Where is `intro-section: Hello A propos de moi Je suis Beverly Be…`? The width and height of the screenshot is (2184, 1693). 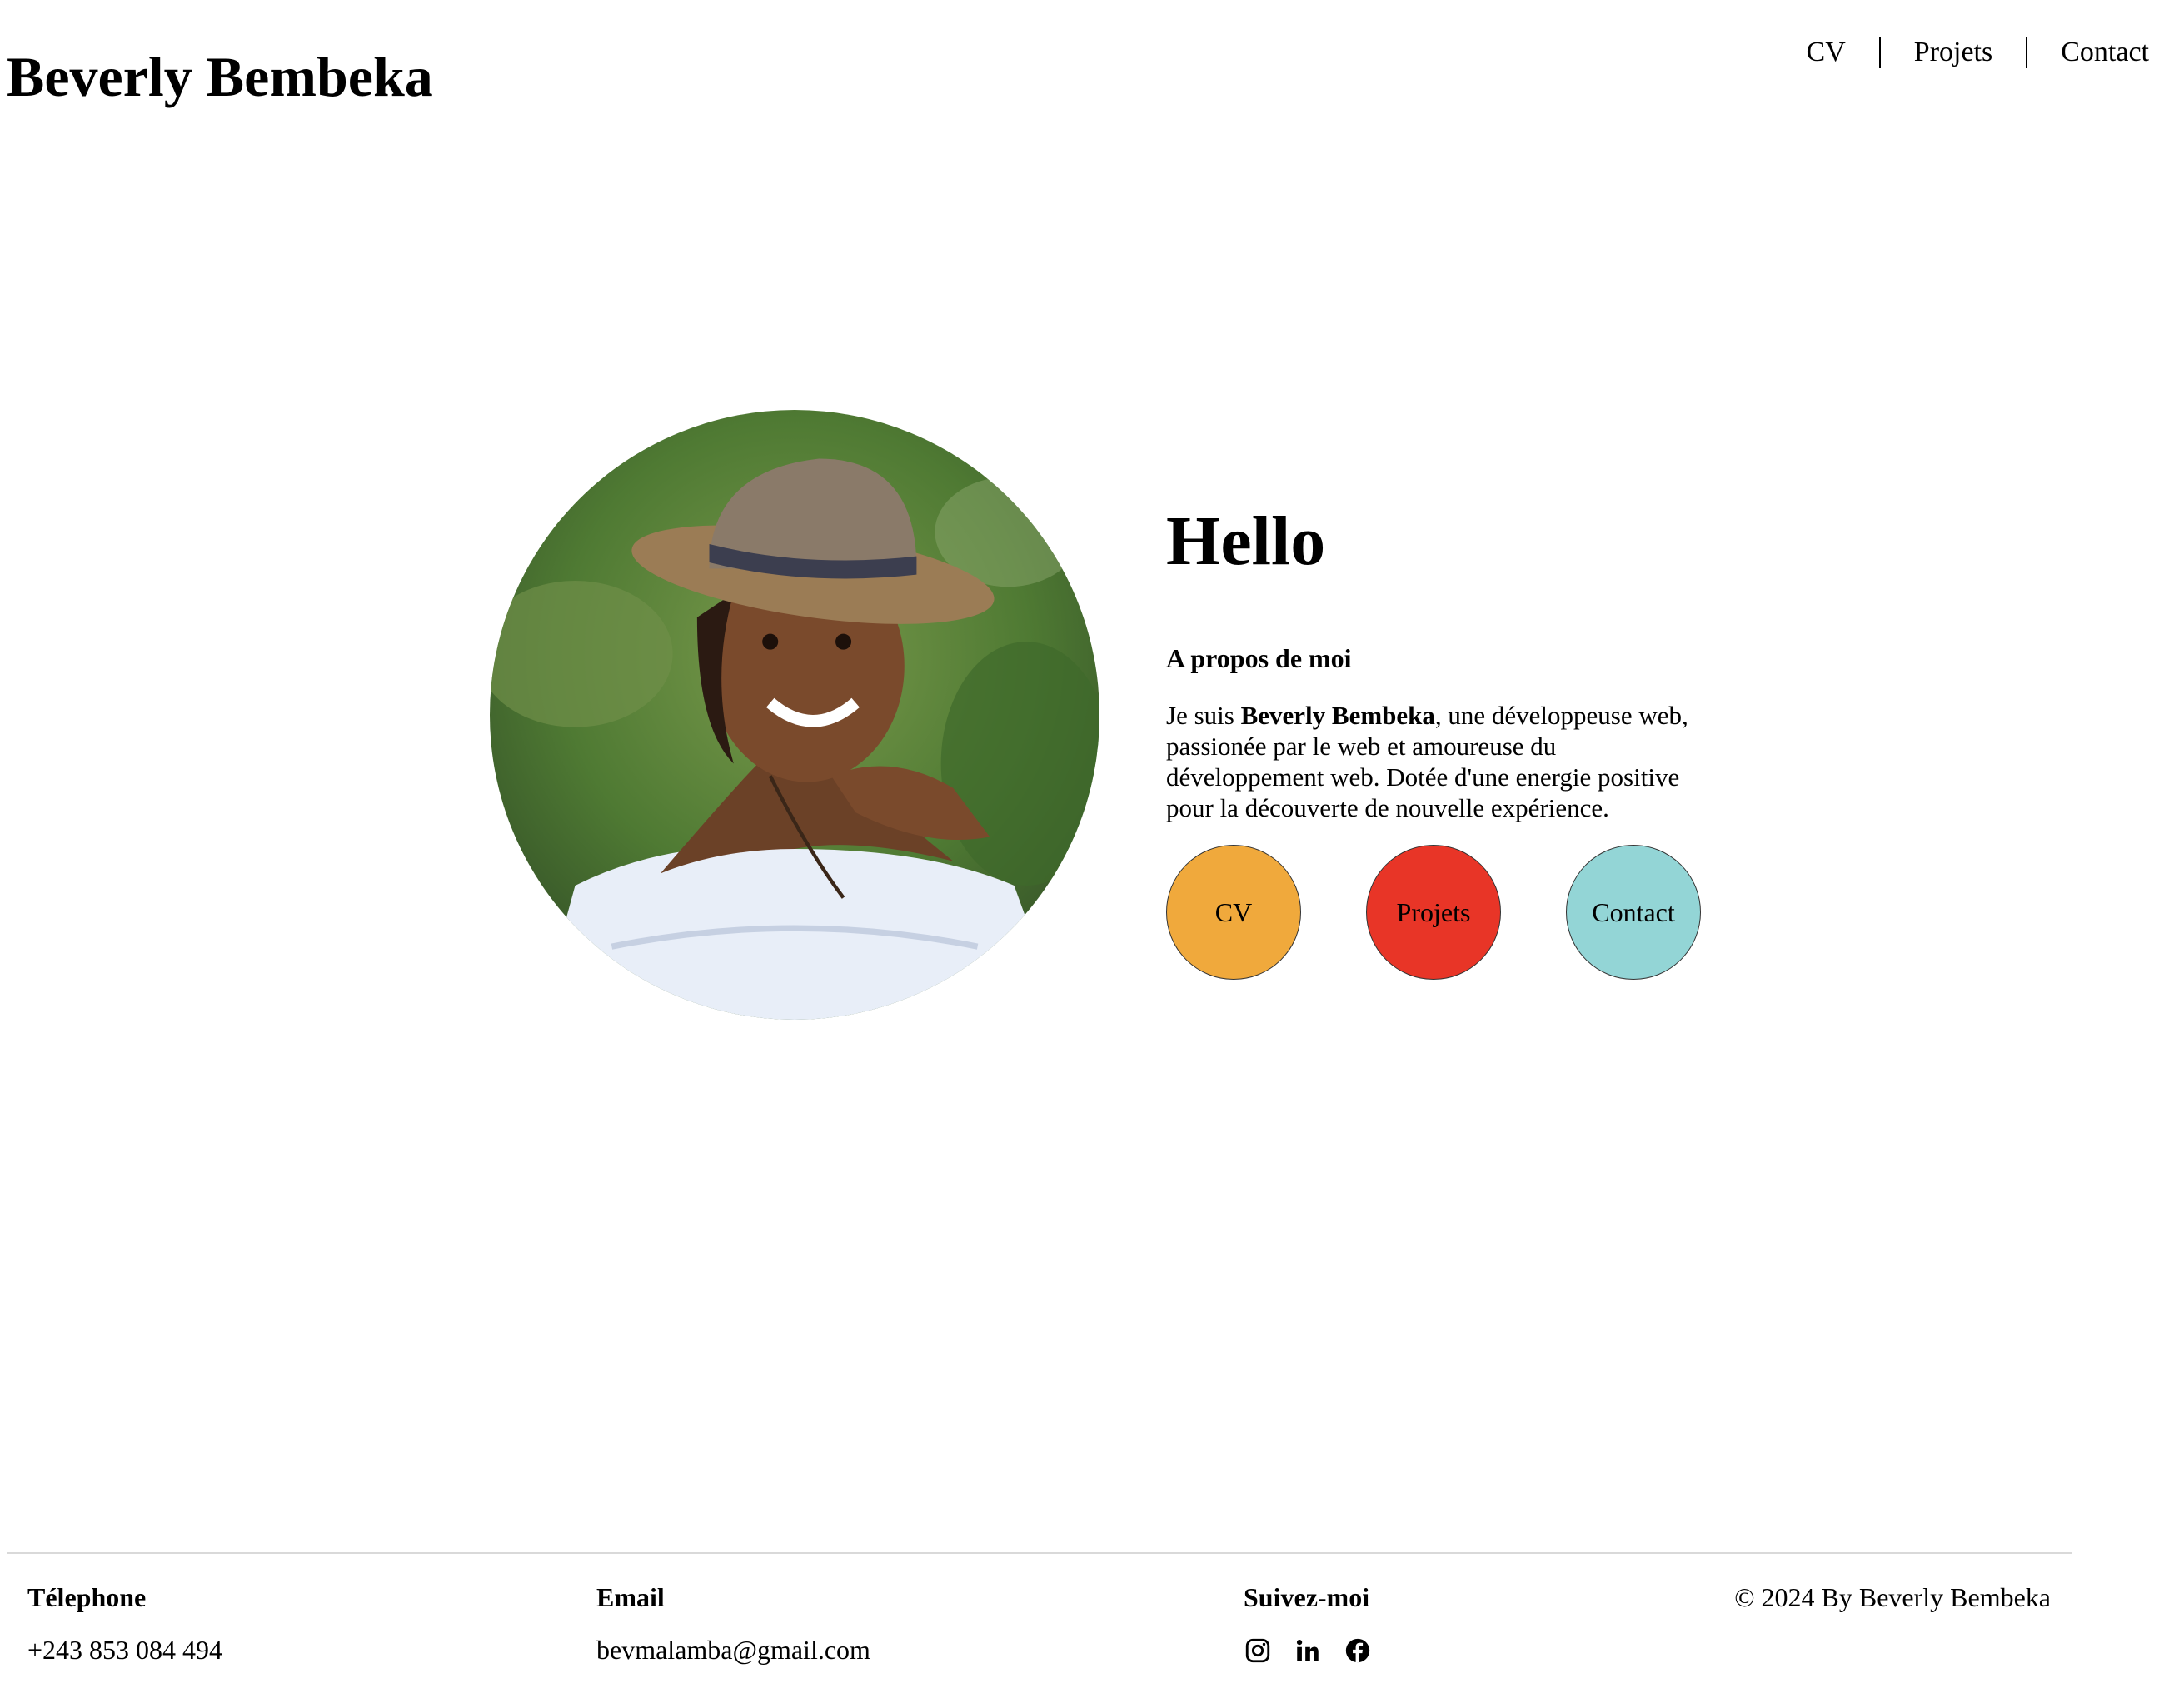 intro-section: Hello A propos de moi Je suis Beverly Be… is located at coordinates (1441, 657).